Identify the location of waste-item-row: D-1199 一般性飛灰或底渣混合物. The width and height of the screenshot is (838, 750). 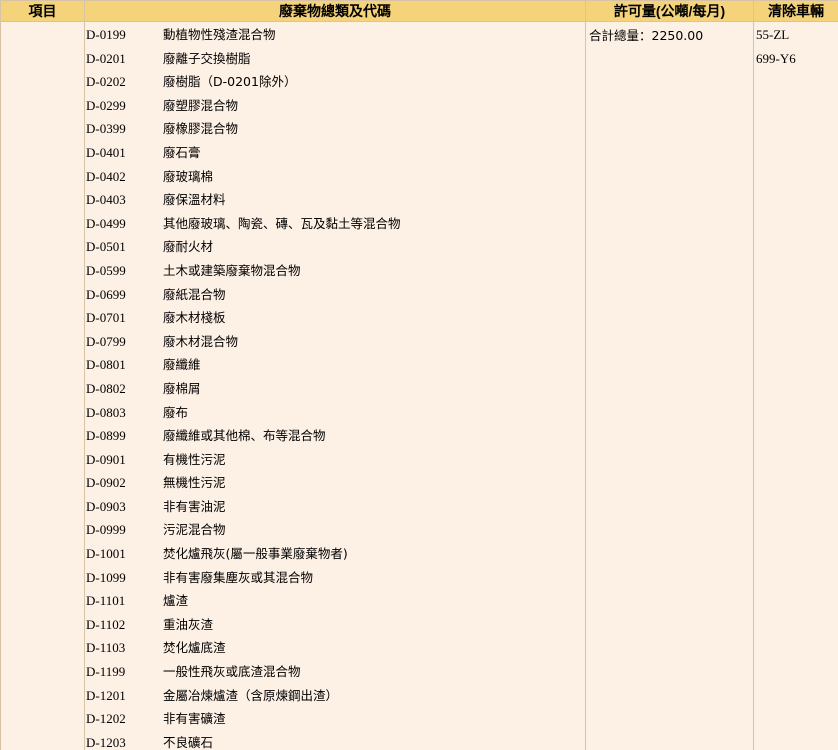
(335, 676).